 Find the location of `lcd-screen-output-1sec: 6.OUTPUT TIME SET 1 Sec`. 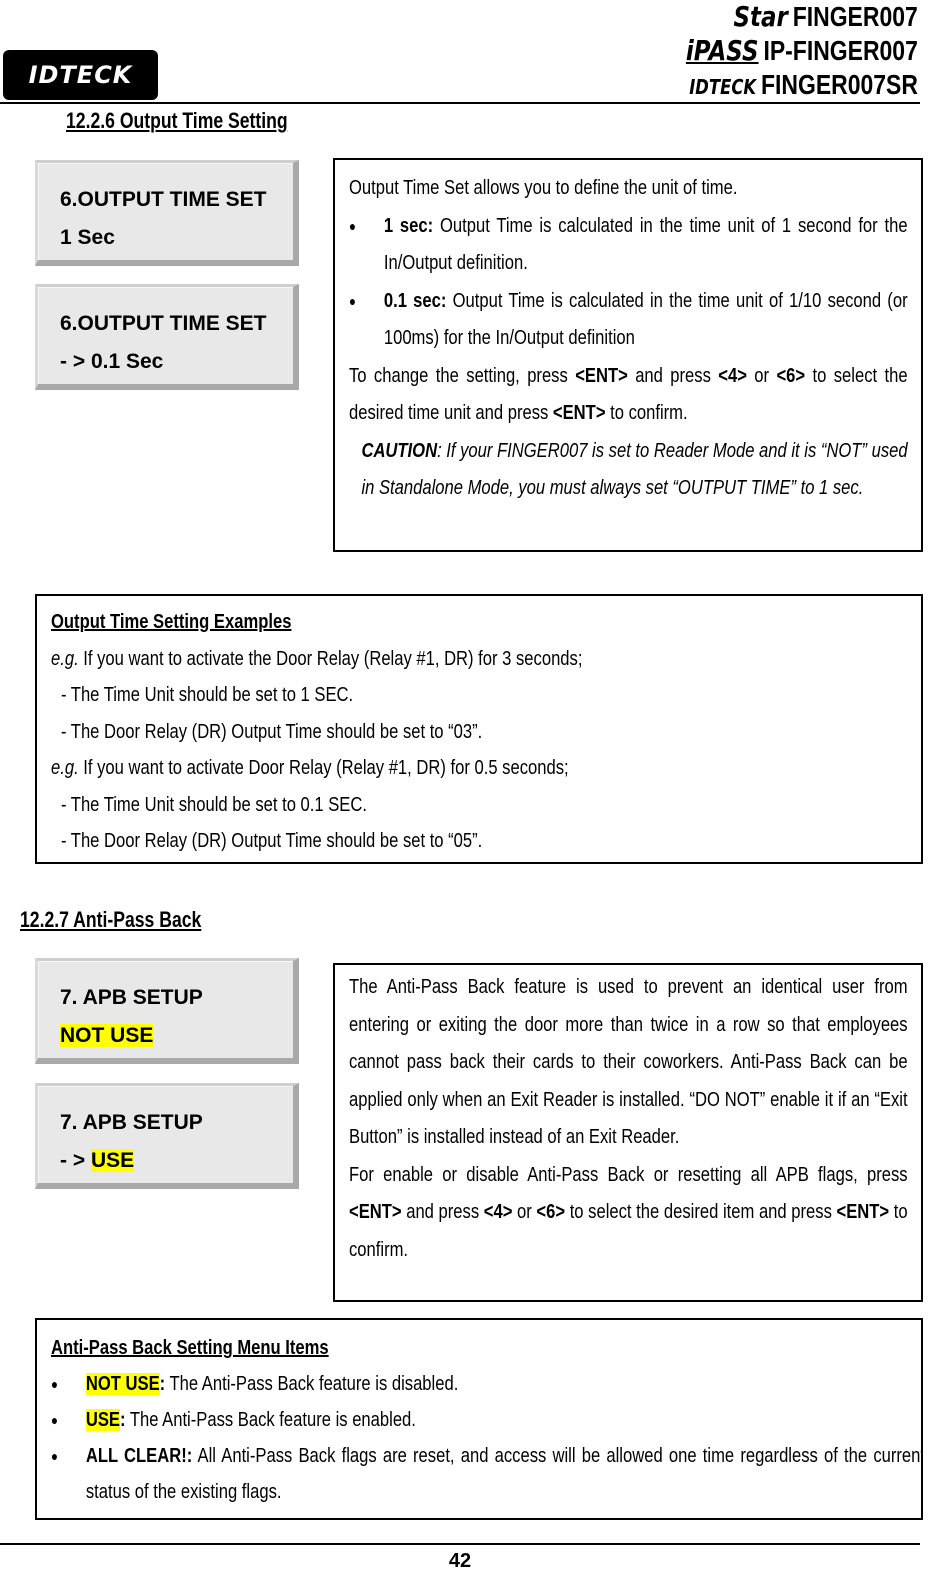

lcd-screen-output-1sec: 6.OUTPUT TIME SET 1 Sec is located at coordinates (167, 213).